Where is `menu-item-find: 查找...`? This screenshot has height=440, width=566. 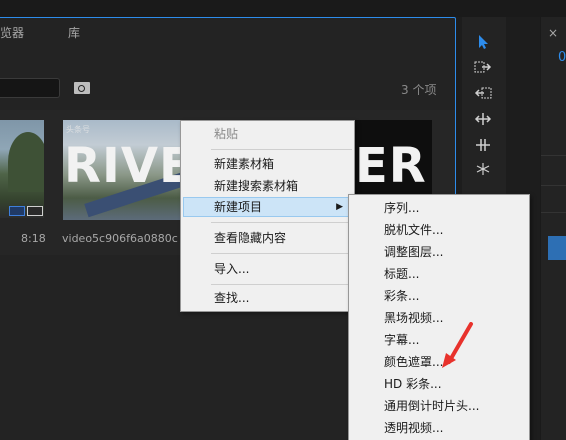
menu-item-find: 查找... is located at coordinates (267, 298).